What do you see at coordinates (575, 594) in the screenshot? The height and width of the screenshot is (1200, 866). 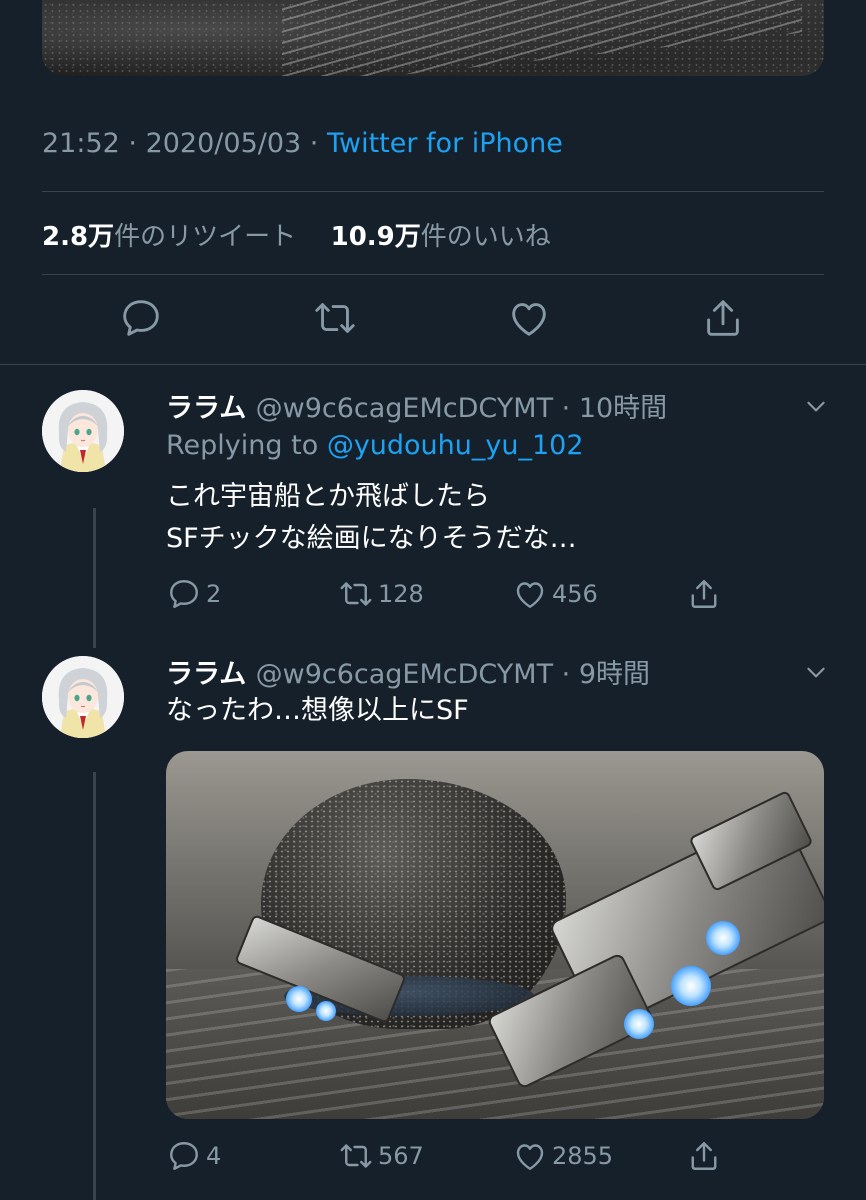 I see `like-count: 456` at bounding box center [575, 594].